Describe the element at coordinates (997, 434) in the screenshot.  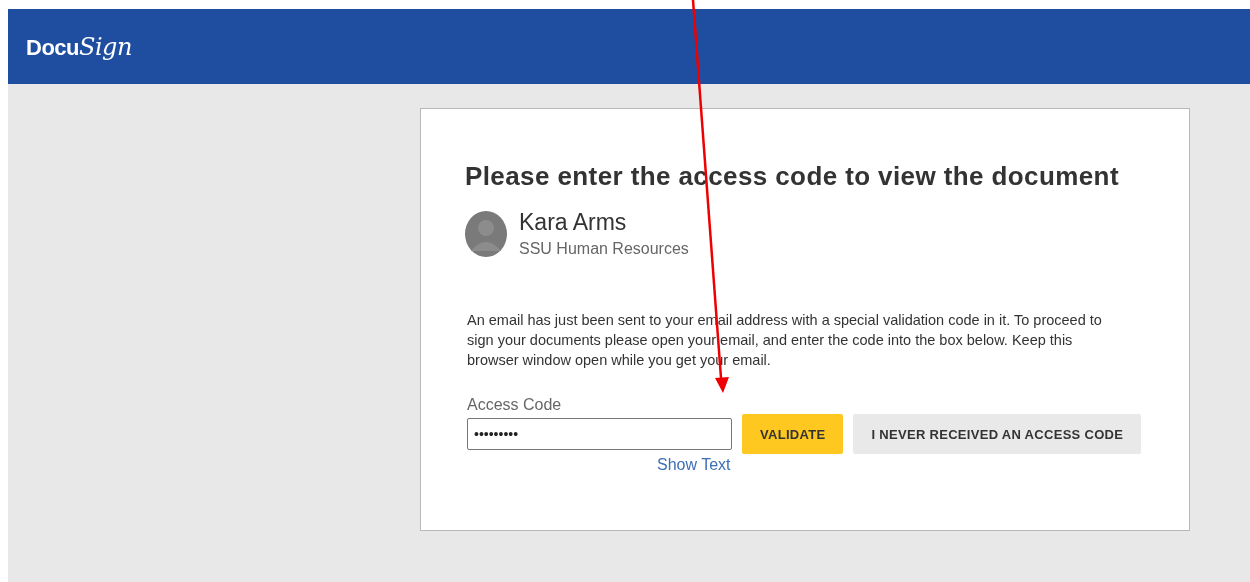
I see `no-code-button: I NEVER RECEIVED AN ACCESS CODE` at that location.